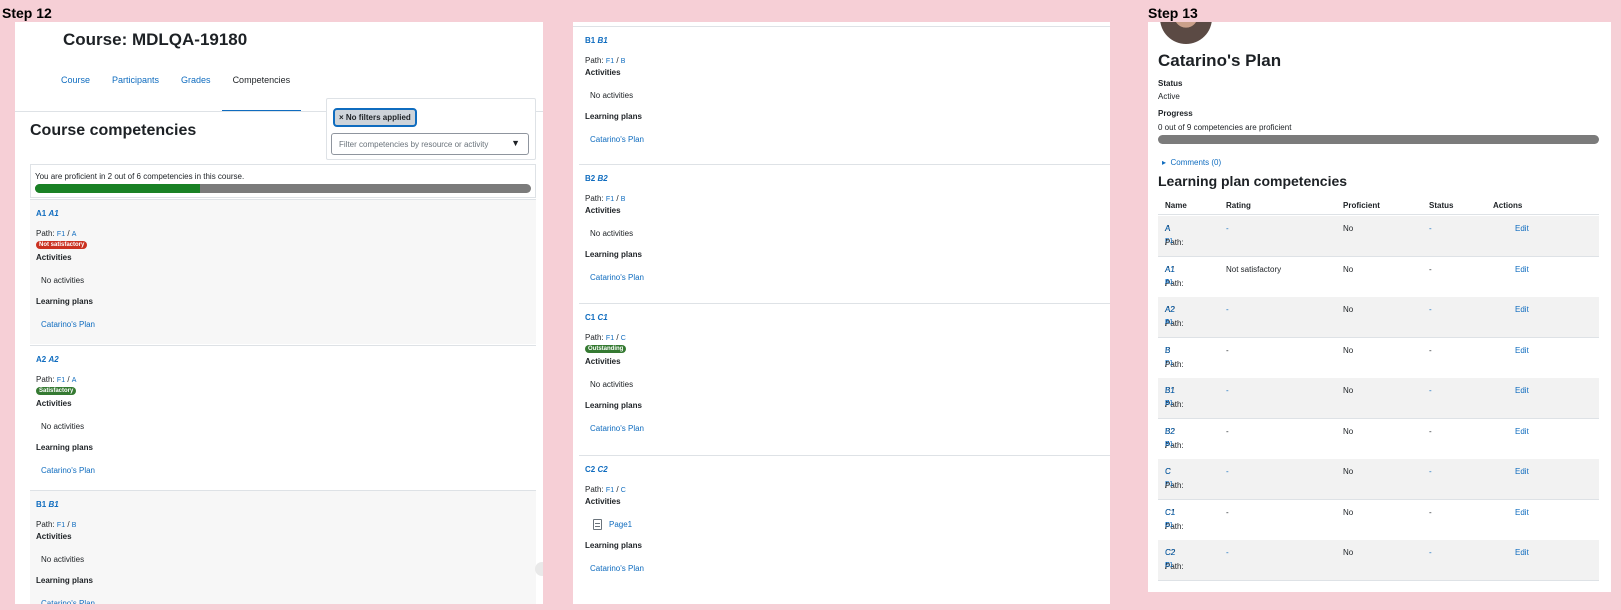 This screenshot has width=1621, height=610. What do you see at coordinates (118, 188) in the screenshot?
I see `progress-fill` at bounding box center [118, 188].